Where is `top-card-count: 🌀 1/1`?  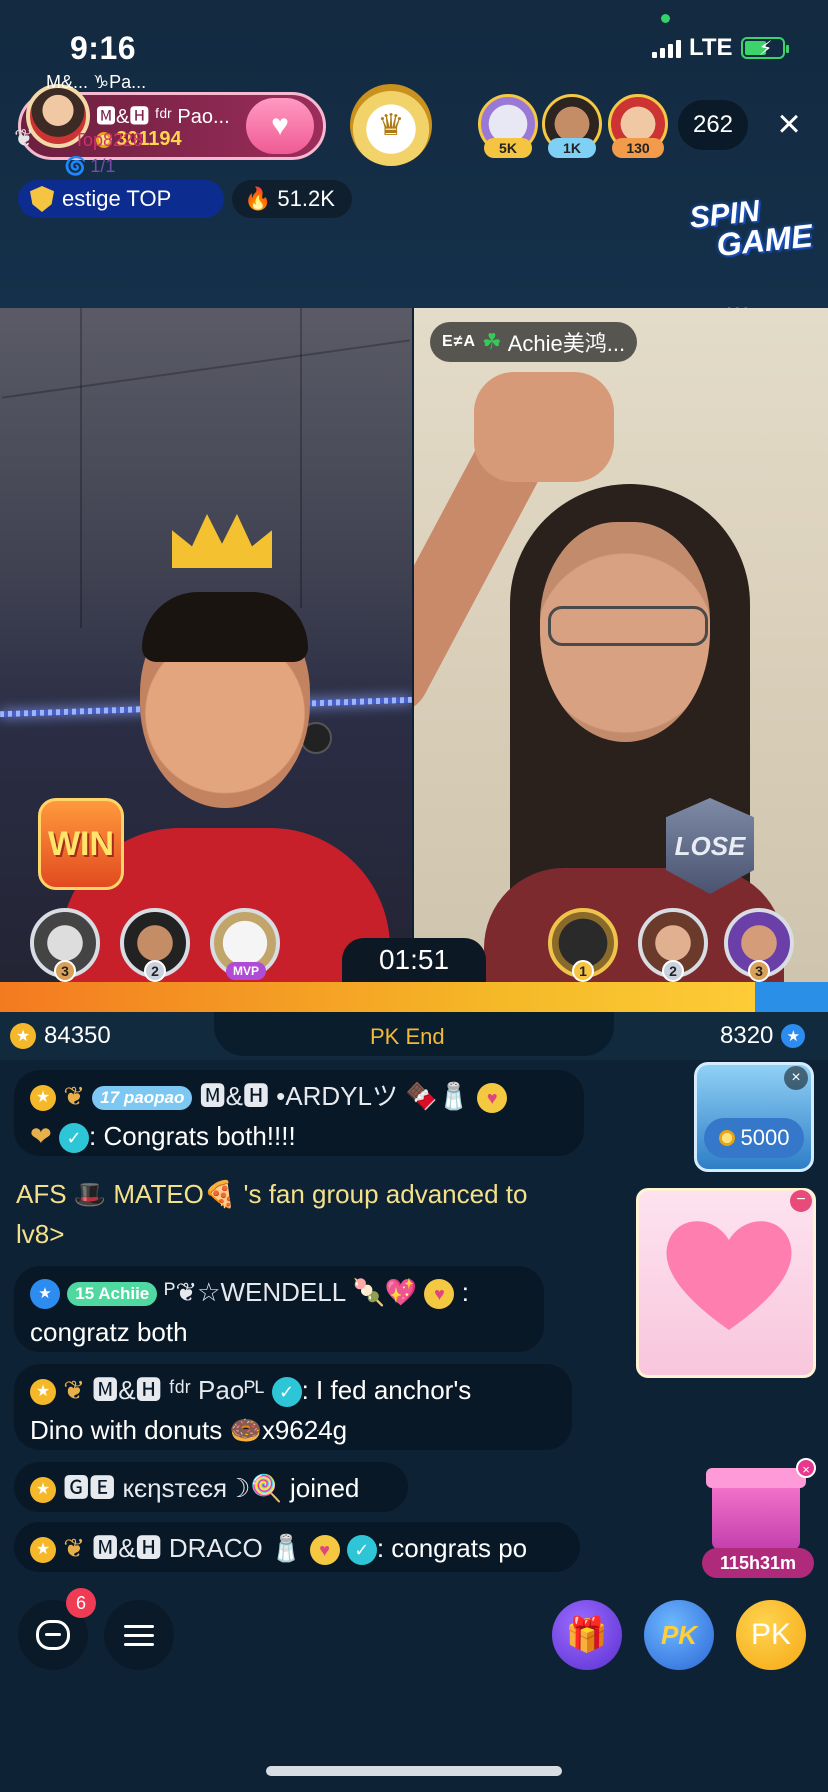
top-card-count: 🌀 1/1 is located at coordinates (89, 166).